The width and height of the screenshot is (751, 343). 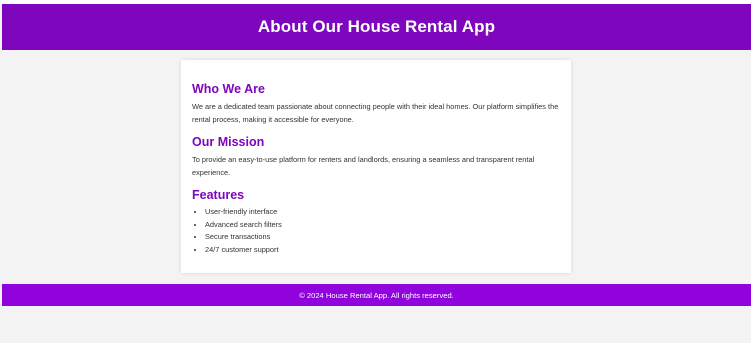 What do you see at coordinates (383, 250) in the screenshot?
I see `feature-item: 24/7 customer support` at bounding box center [383, 250].